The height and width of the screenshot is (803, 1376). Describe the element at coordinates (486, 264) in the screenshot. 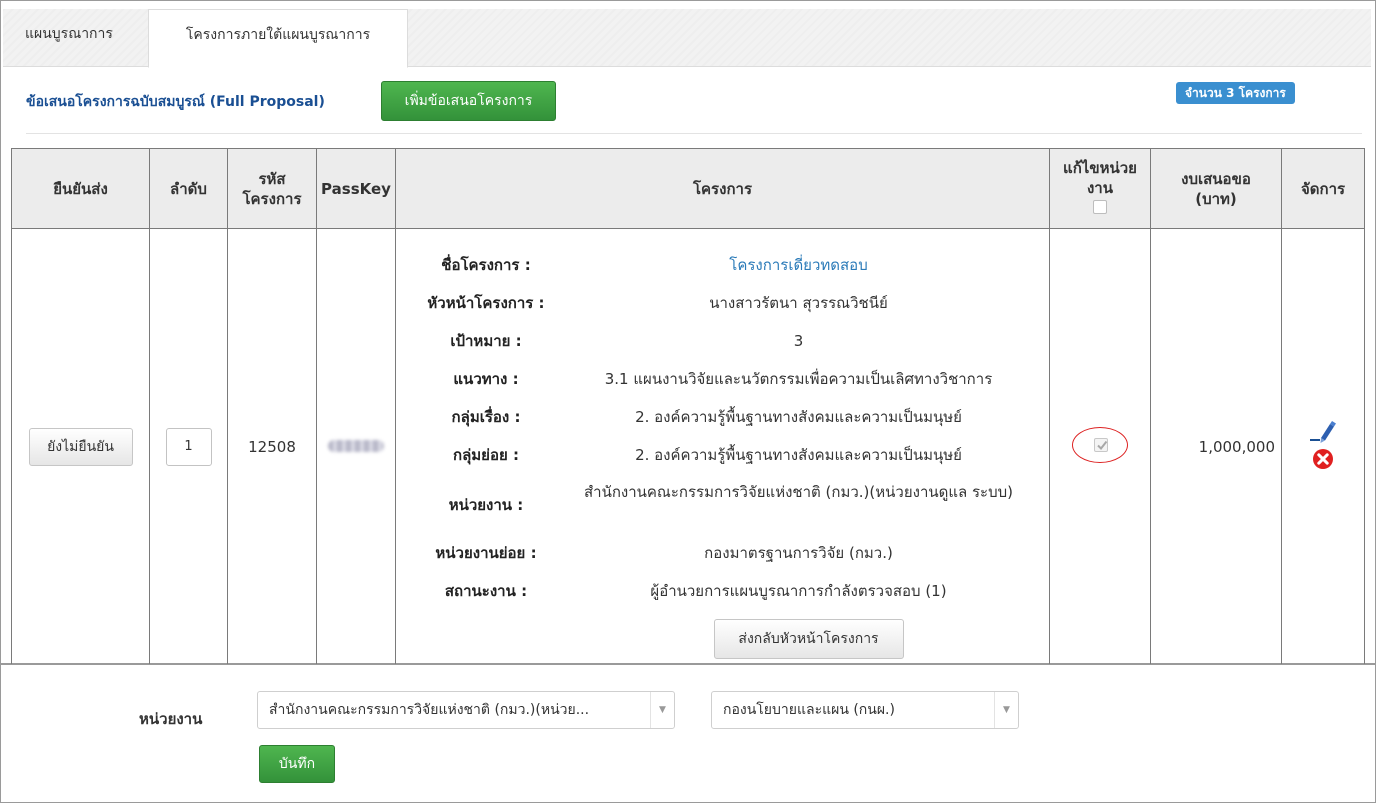

I see `detail-label: ชื่อโครงการ :` at that location.